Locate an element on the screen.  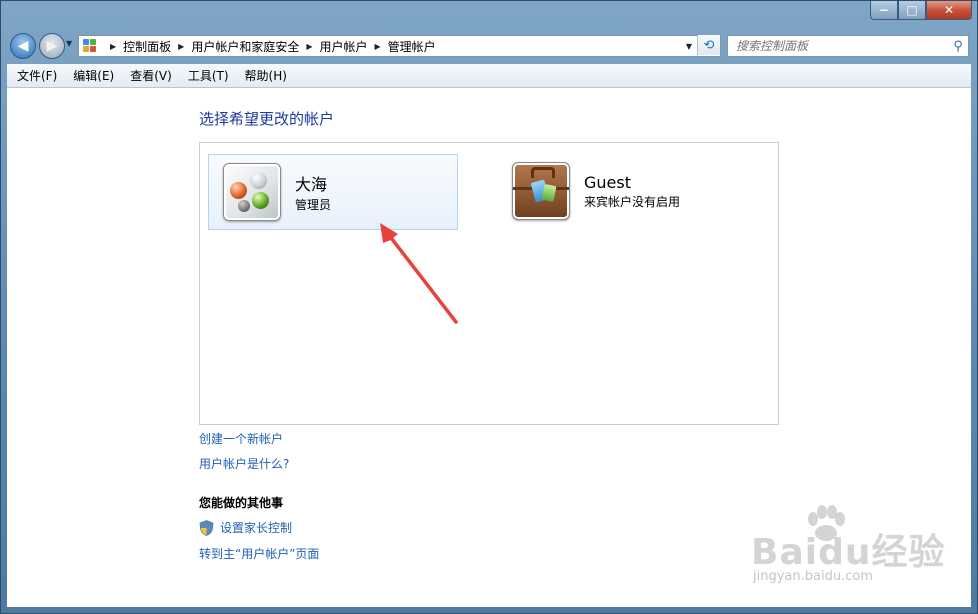
shield-icon is located at coordinates (206, 527).